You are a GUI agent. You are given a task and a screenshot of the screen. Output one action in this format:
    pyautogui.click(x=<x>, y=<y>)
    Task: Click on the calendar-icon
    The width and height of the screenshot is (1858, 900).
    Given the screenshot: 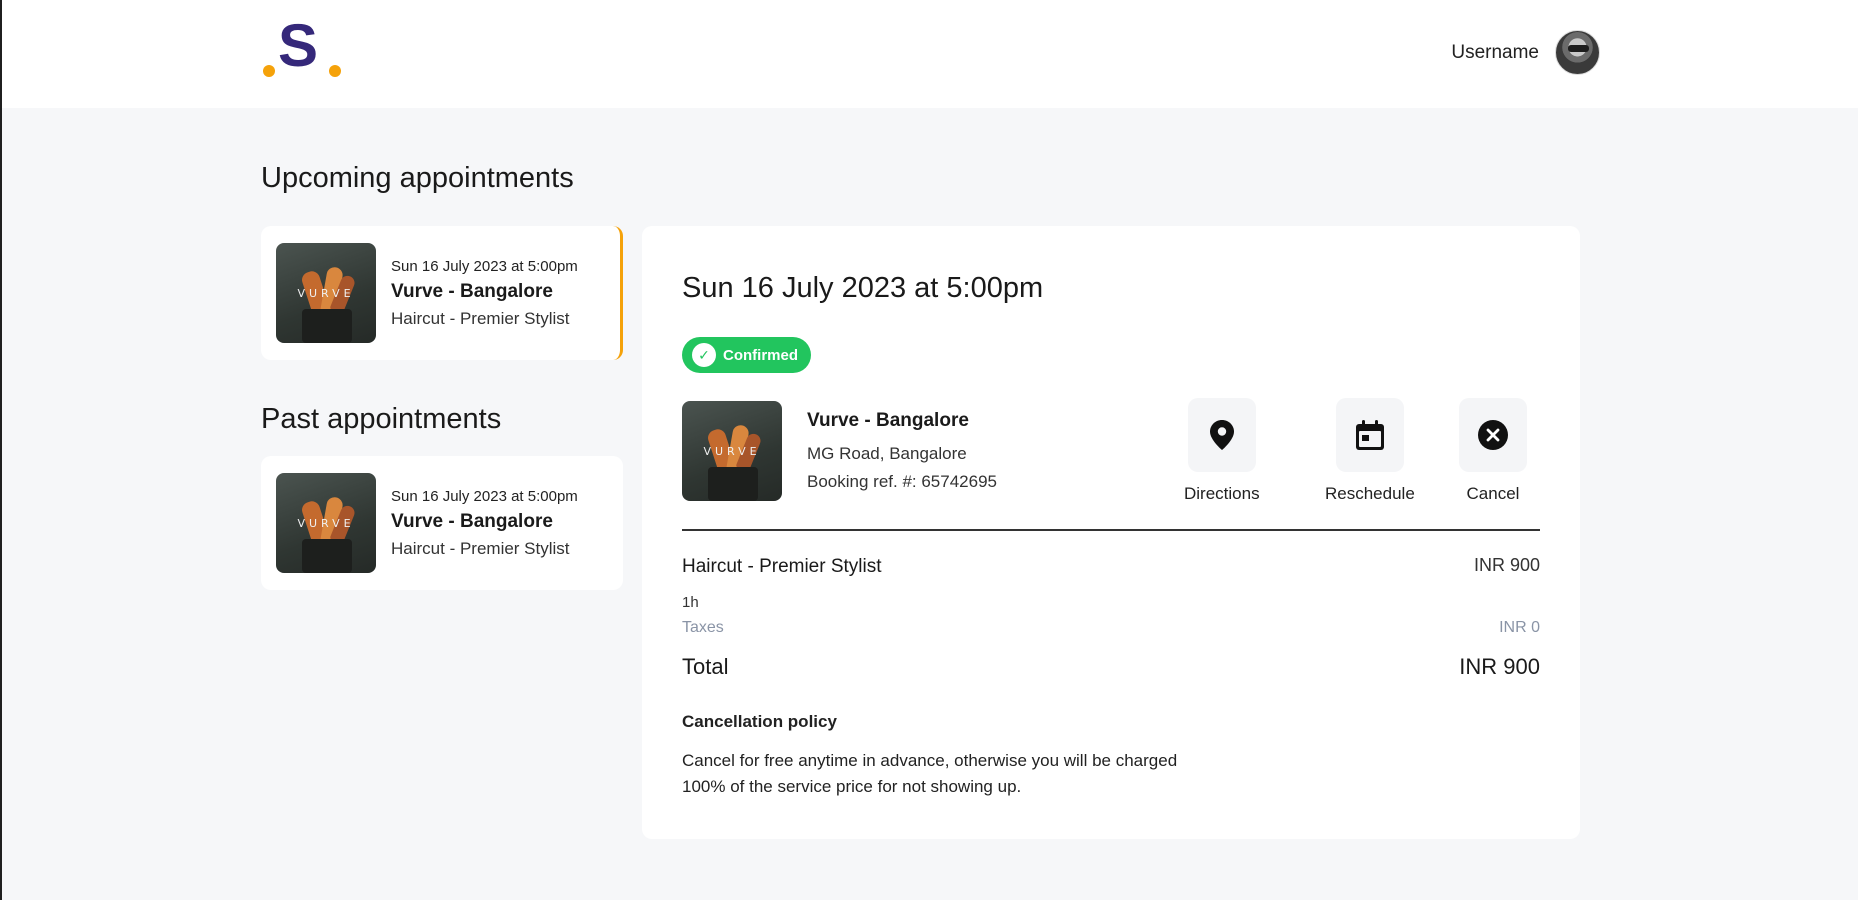 What is the action you would take?
    pyautogui.click(x=1369, y=435)
    